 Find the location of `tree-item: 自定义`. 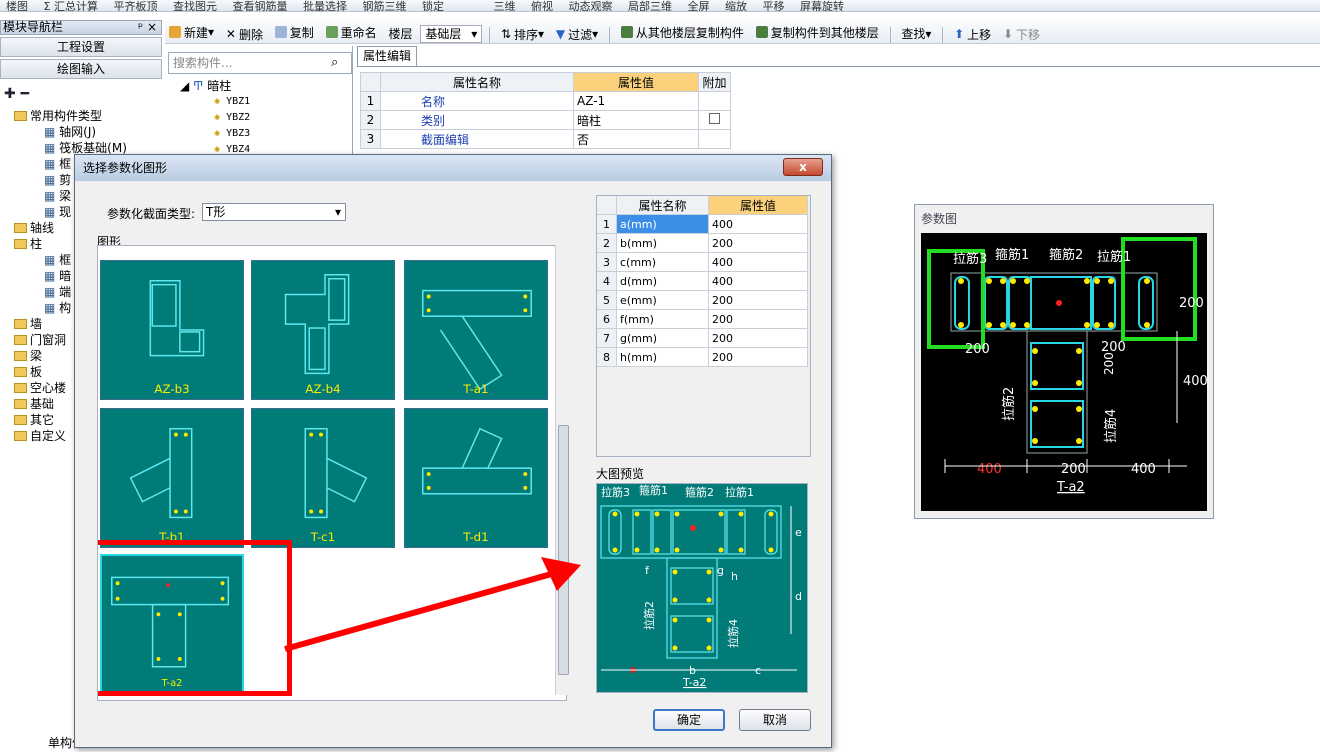

tree-item: 自定义 is located at coordinates (40, 436).